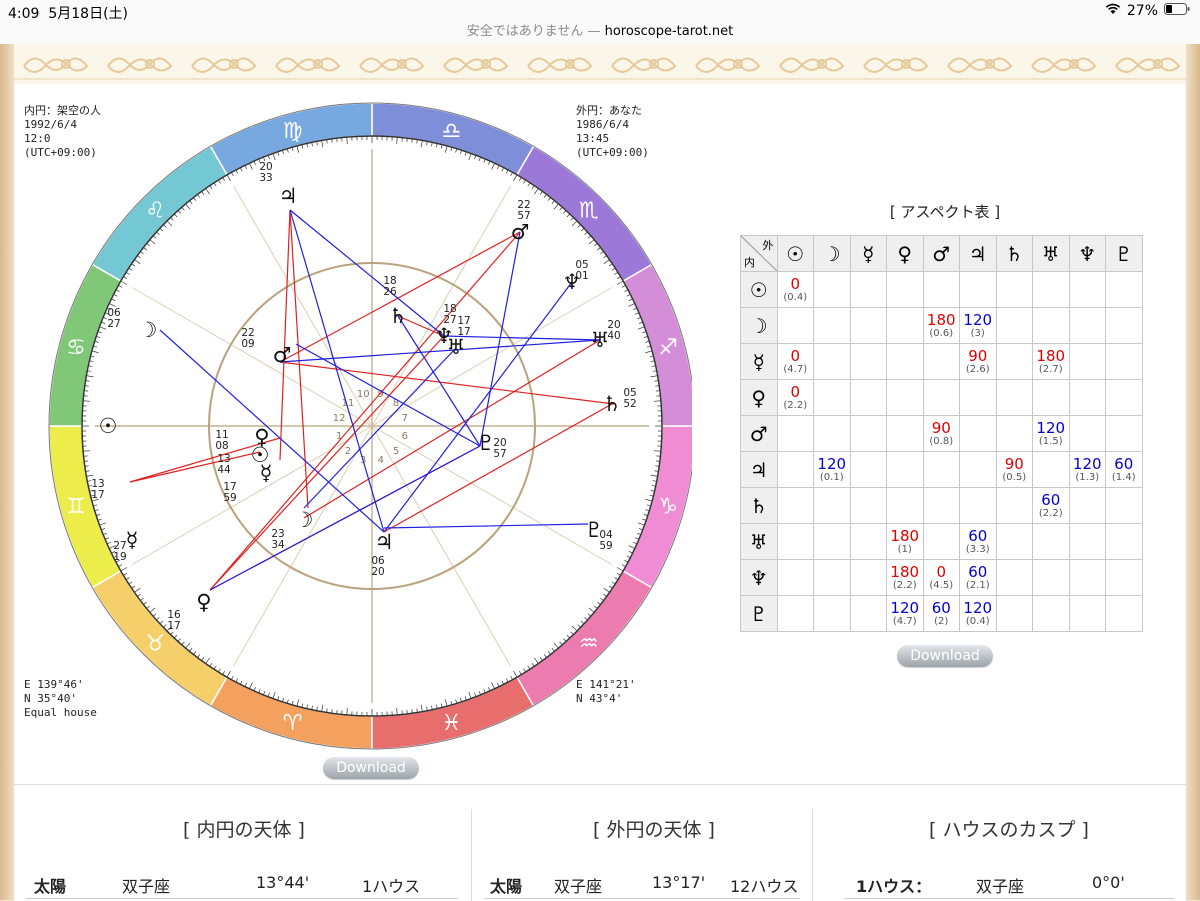  What do you see at coordinates (945, 656) in the screenshot?
I see `aspect-download-button: Download` at bounding box center [945, 656].